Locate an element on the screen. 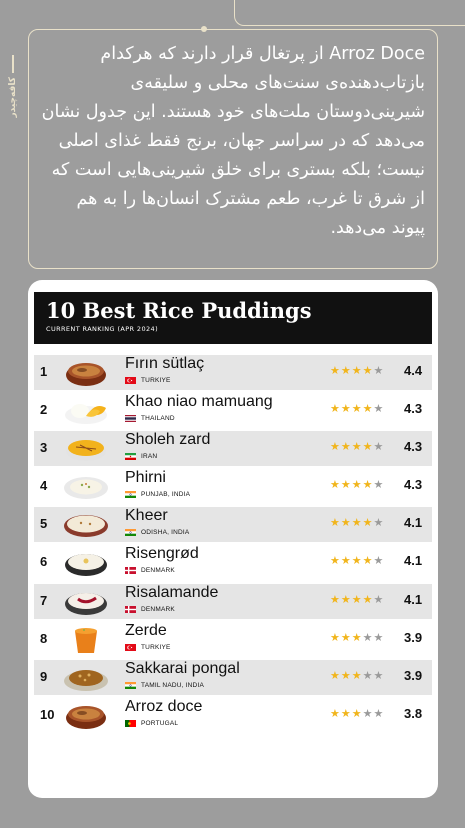 This screenshot has height=828, width=465. location-label: PORTUGAL is located at coordinates (160, 723).